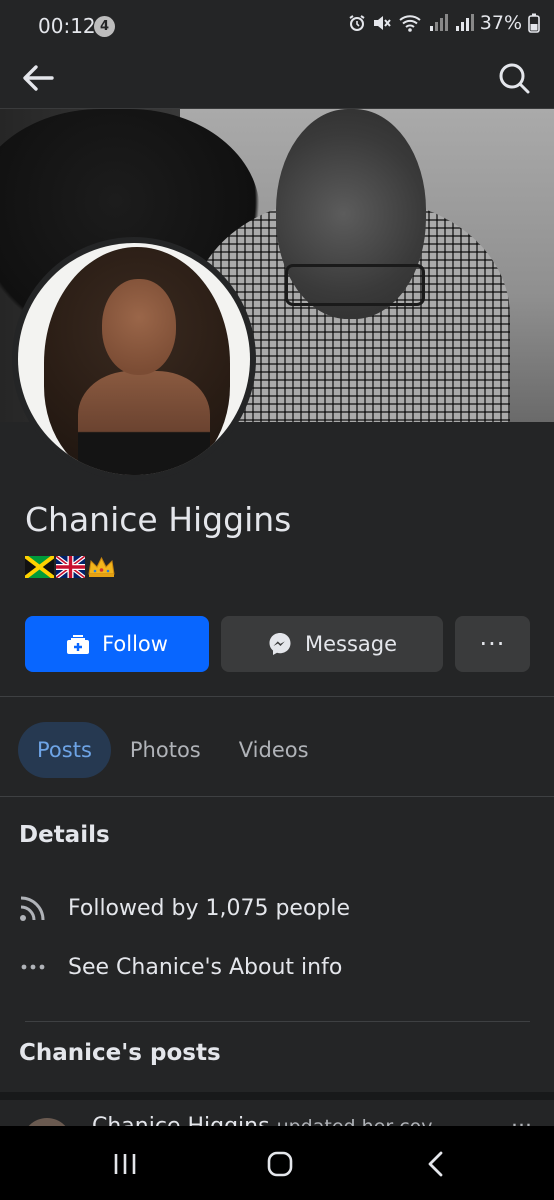  I want to click on posts-section-title: Chanice's posts, so click(120, 1053).